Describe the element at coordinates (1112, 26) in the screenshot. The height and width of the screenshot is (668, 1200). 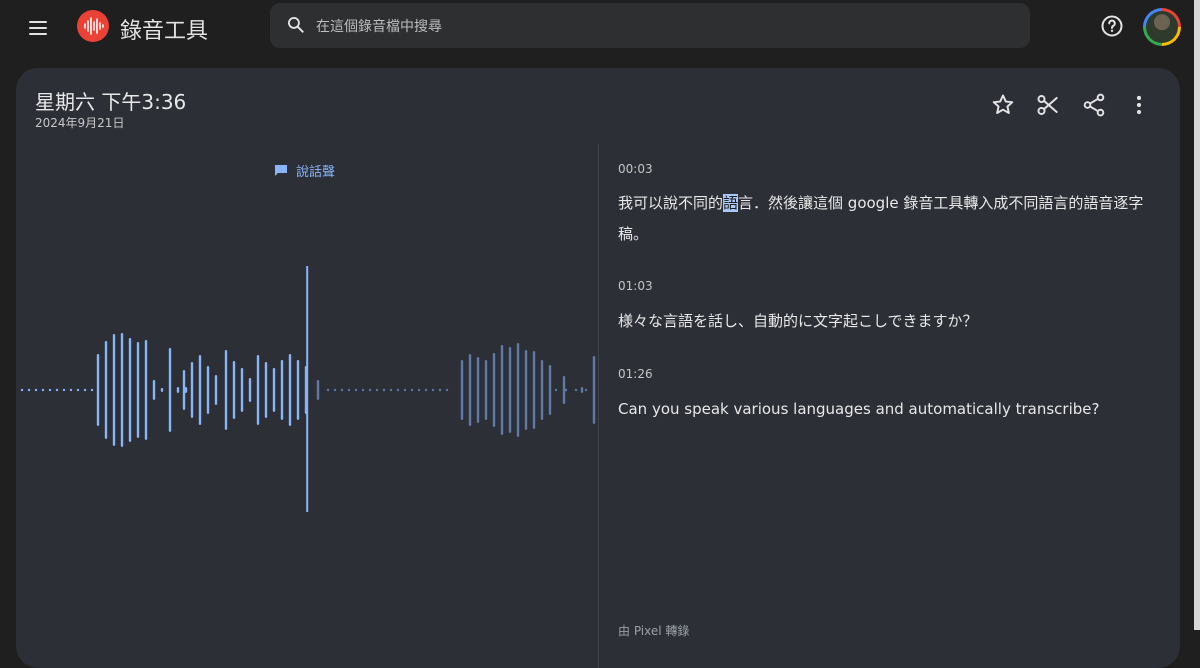
I see `help-icon` at that location.